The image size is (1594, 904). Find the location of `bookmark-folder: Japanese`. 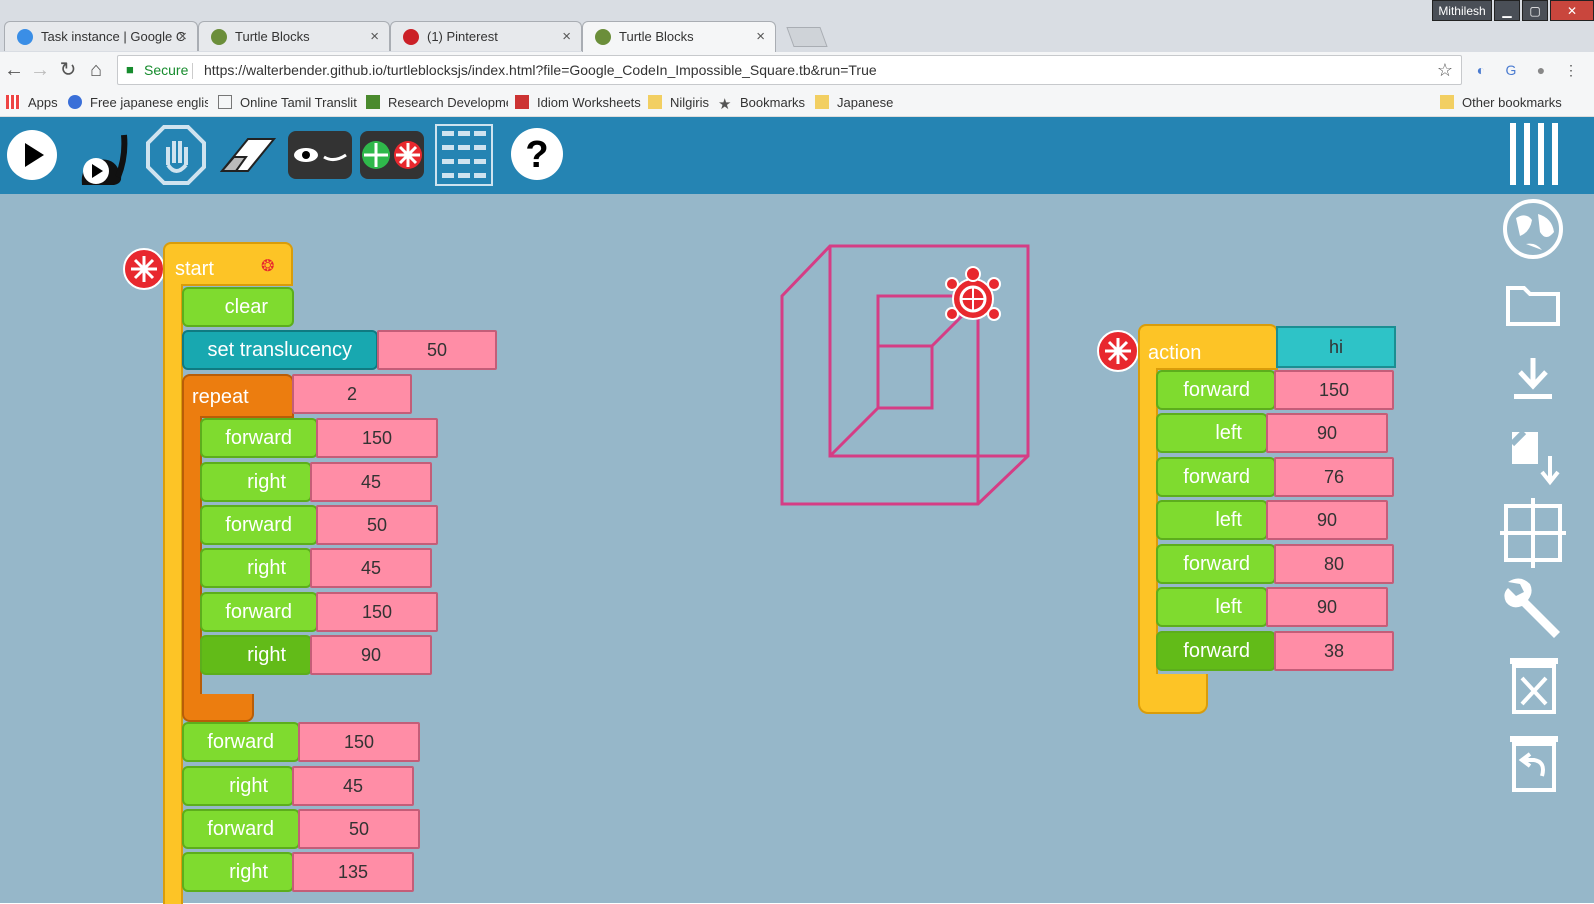

bookmark-folder: Japanese is located at coordinates (854, 102).